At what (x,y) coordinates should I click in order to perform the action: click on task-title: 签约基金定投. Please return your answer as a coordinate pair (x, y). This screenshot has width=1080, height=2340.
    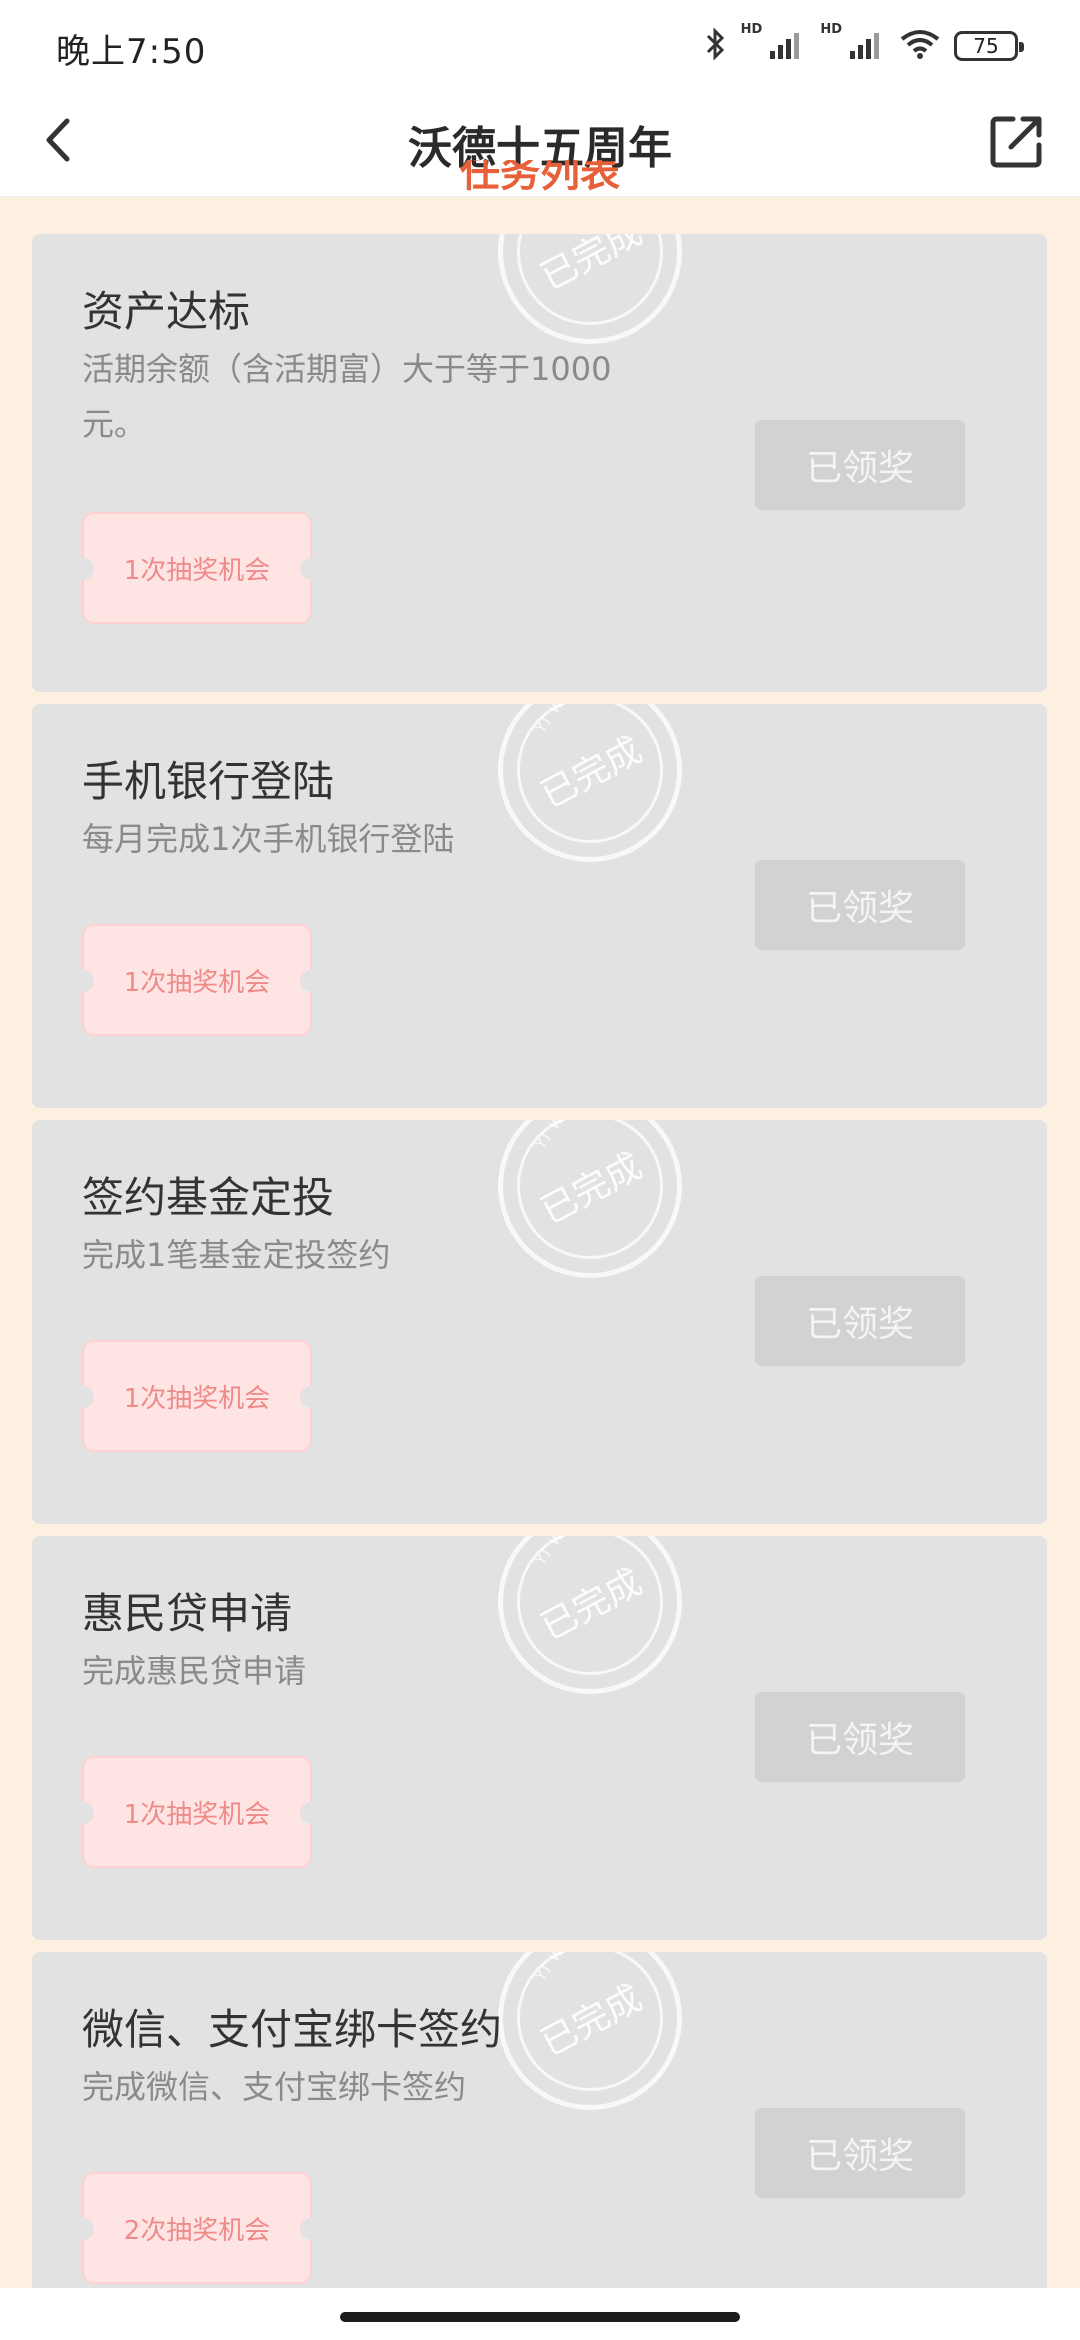
    Looking at the image, I should click on (208, 1197).